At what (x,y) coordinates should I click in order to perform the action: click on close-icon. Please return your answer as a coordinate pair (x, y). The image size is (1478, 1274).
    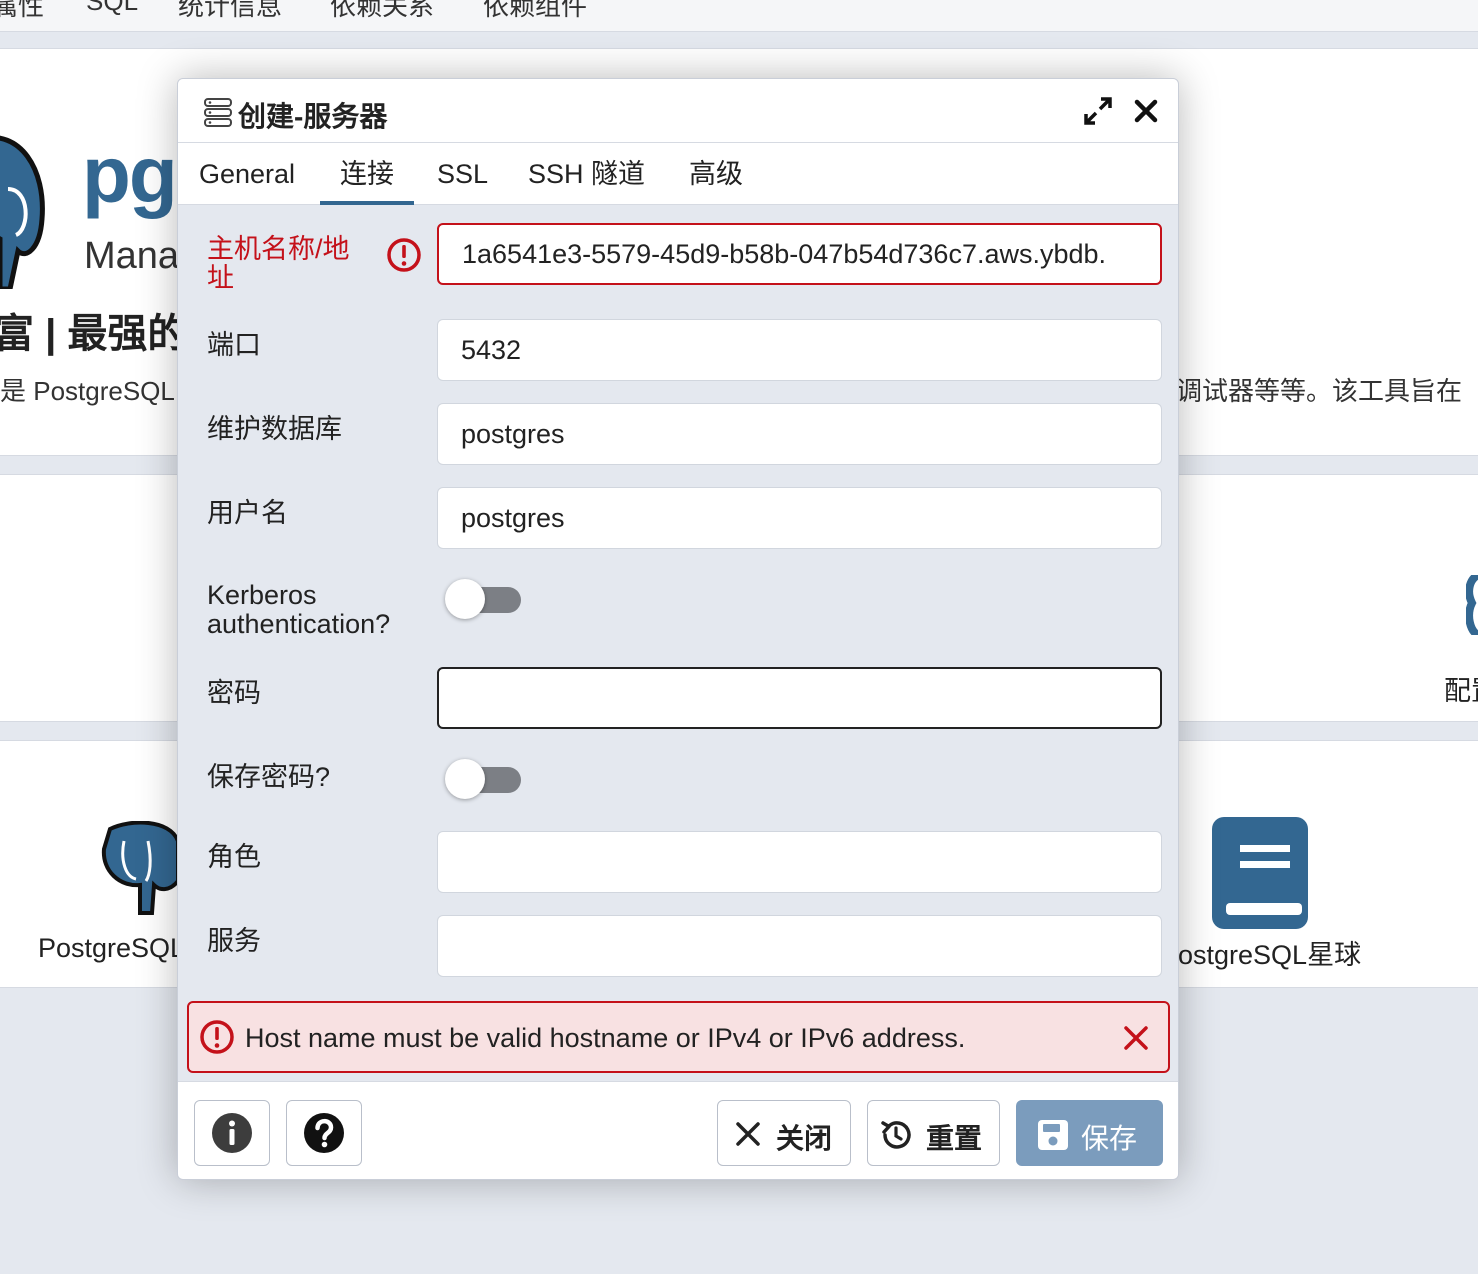
    Looking at the image, I should click on (1146, 111).